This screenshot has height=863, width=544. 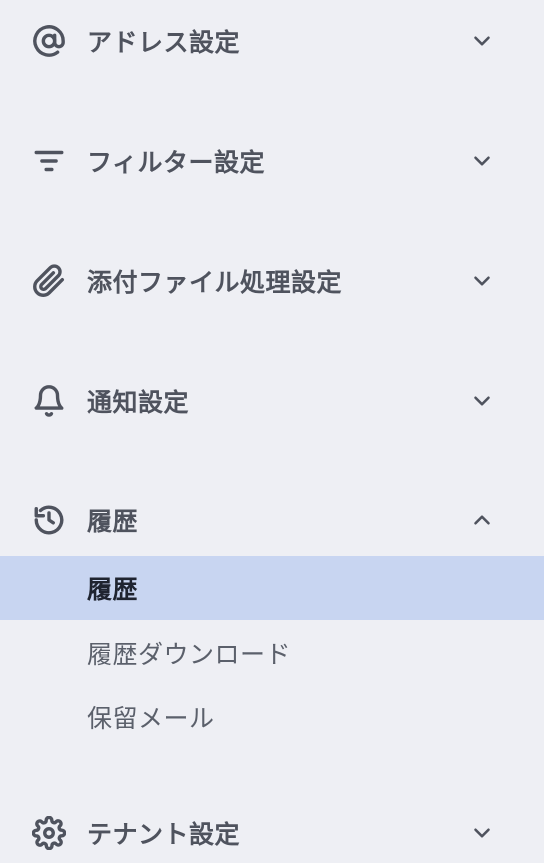 What do you see at coordinates (138, 402) in the screenshot?
I see `section-label: 通知設定` at bounding box center [138, 402].